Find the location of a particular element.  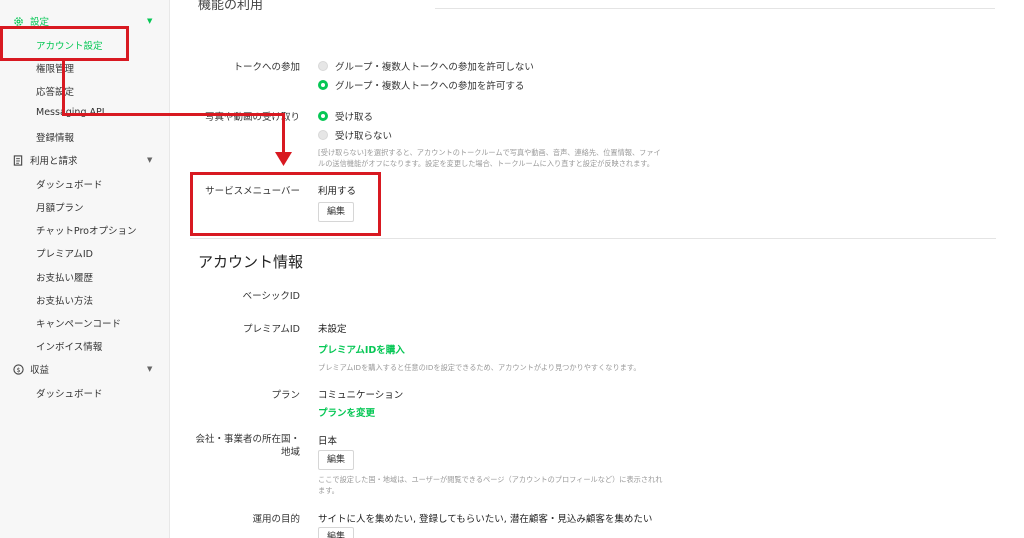

premium-id-value: 未設定 is located at coordinates (332, 329).